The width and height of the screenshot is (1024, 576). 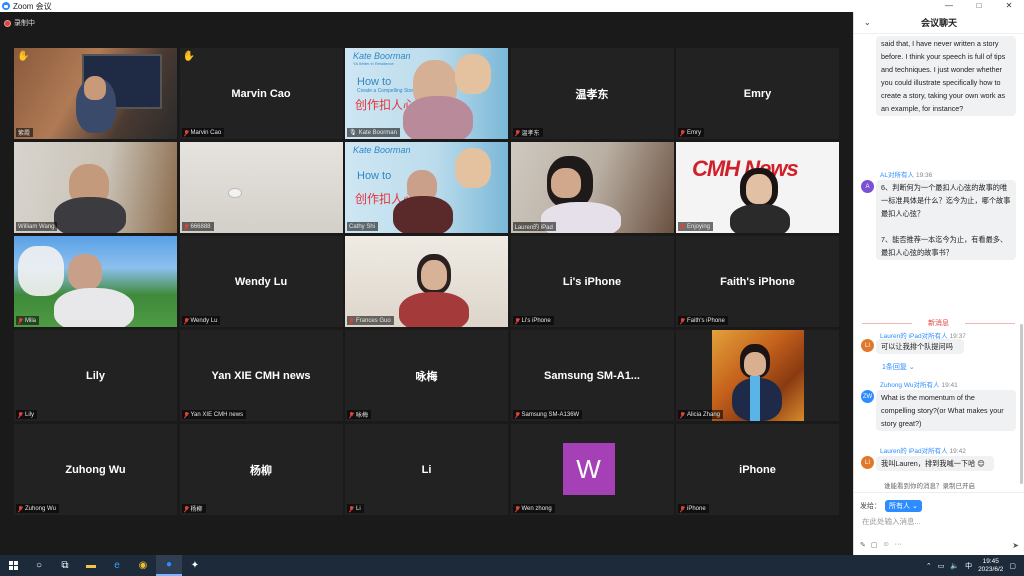 I want to click on zoom-logo-icon, so click(x=6, y=6).